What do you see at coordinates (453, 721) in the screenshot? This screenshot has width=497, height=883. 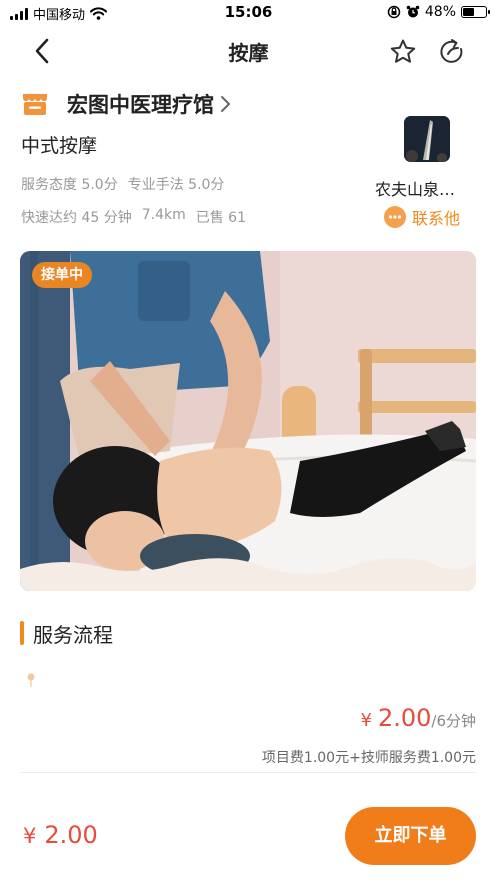 I see `price-unit: /6分钟` at bounding box center [453, 721].